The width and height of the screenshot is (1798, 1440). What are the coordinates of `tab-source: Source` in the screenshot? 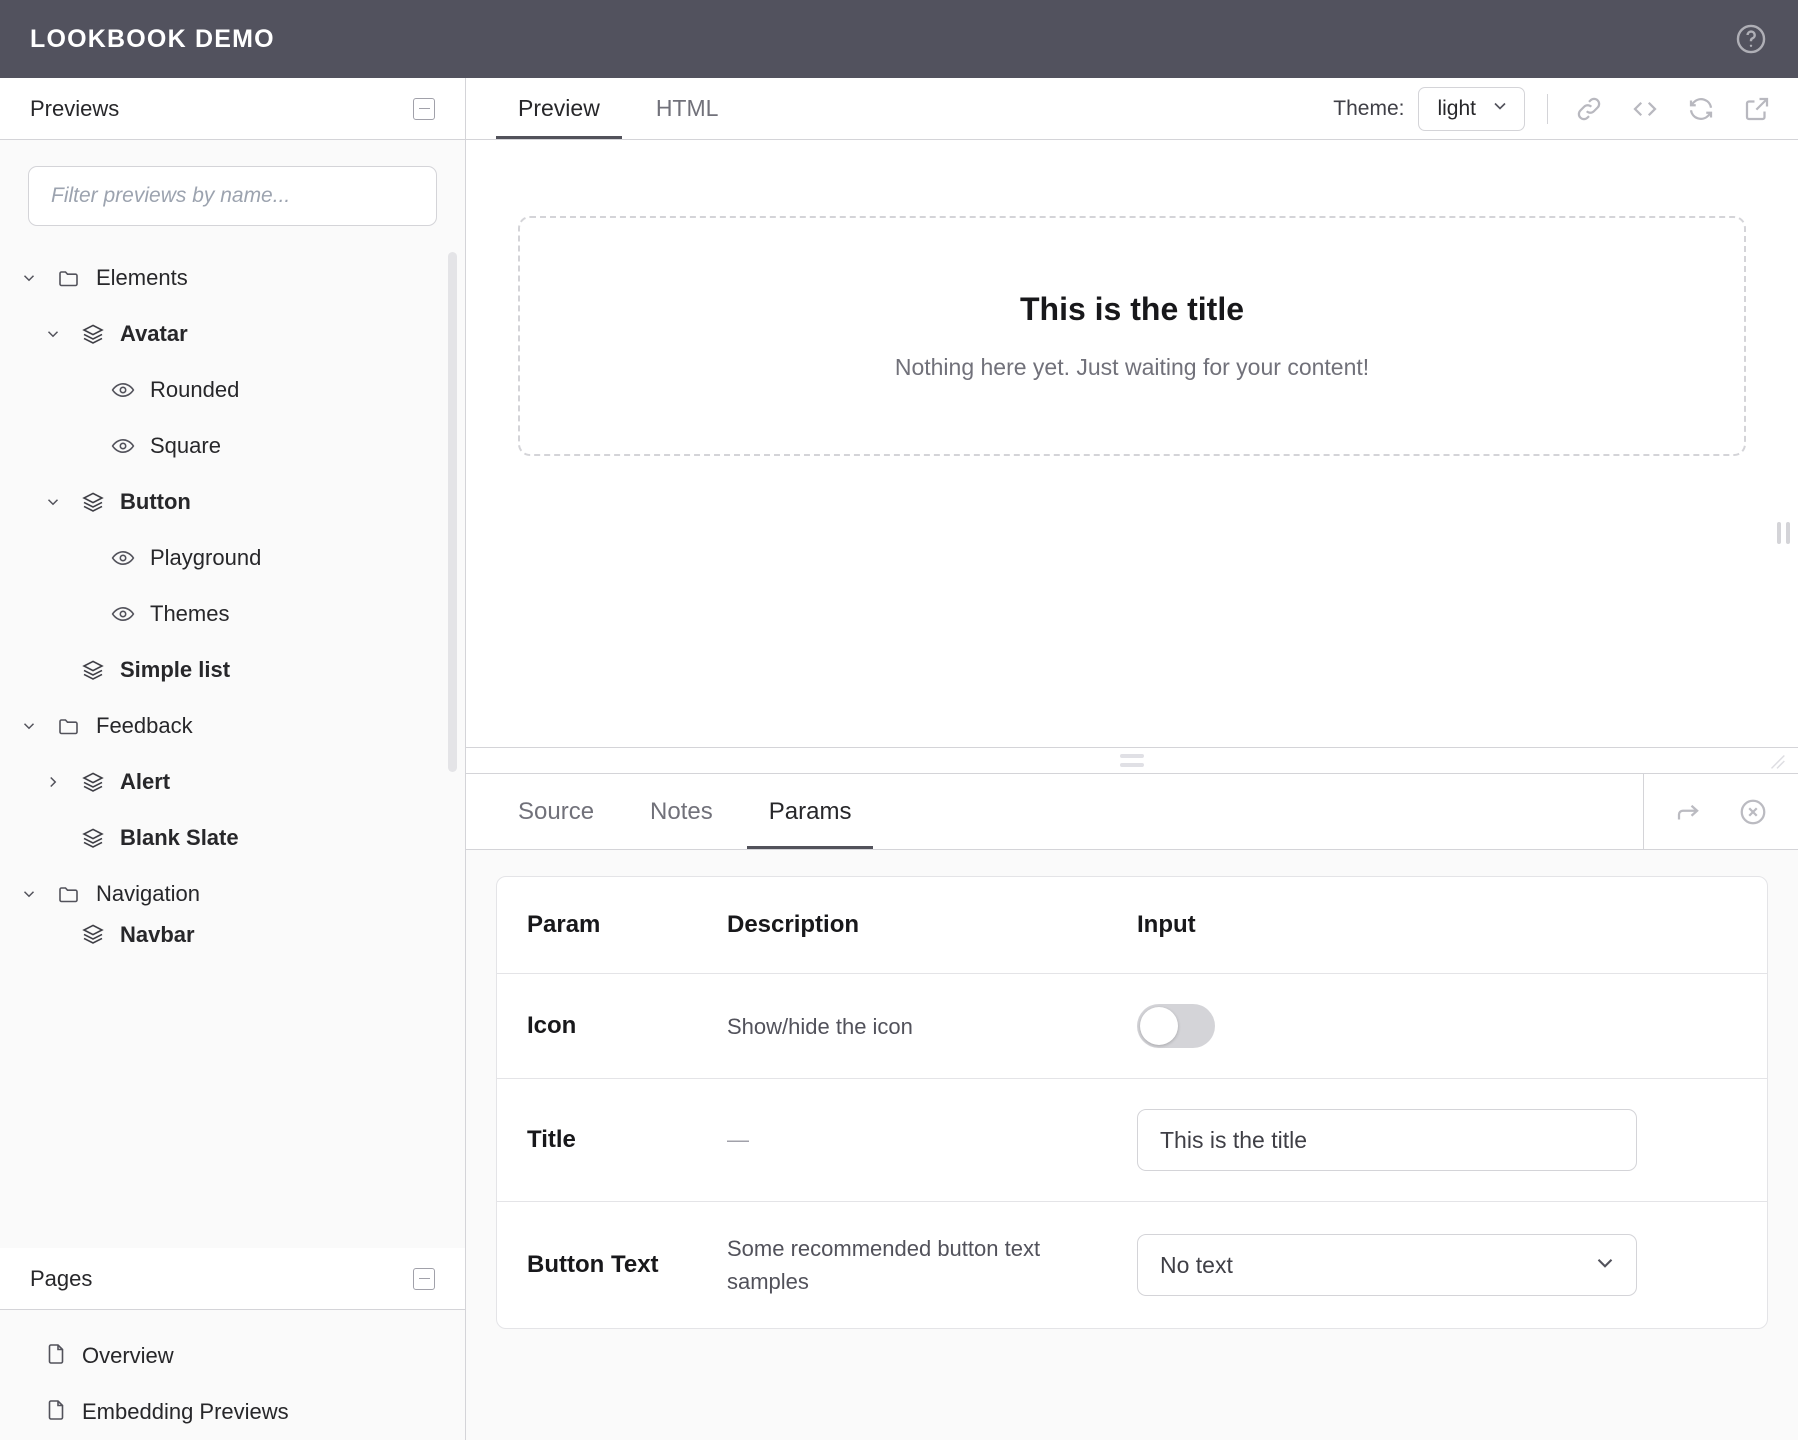 It's located at (556, 811).